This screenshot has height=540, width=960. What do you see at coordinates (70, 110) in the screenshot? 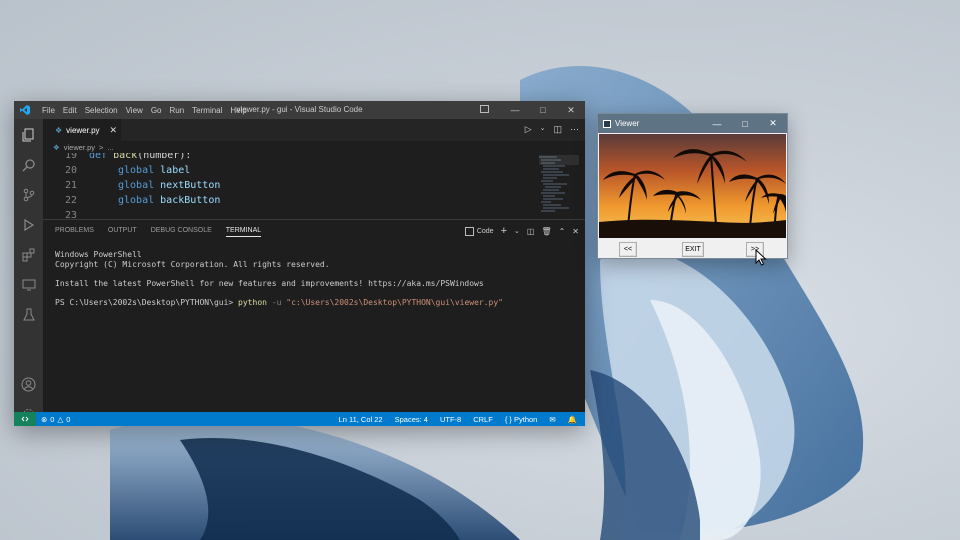
I see `menu-edit: Edit` at bounding box center [70, 110].